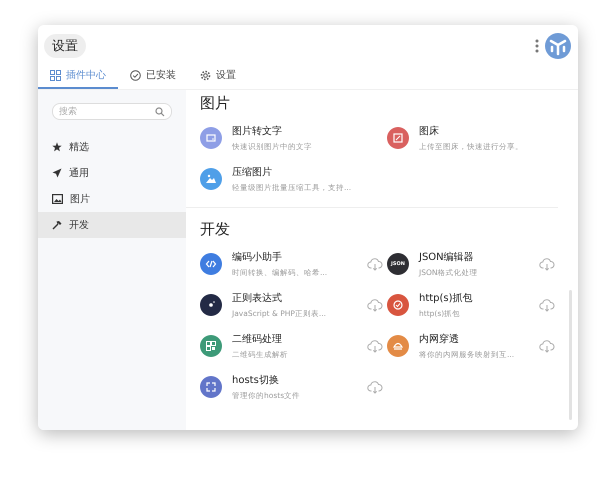 The image size is (615, 480). I want to click on search-field: 搜索, so click(112, 111).